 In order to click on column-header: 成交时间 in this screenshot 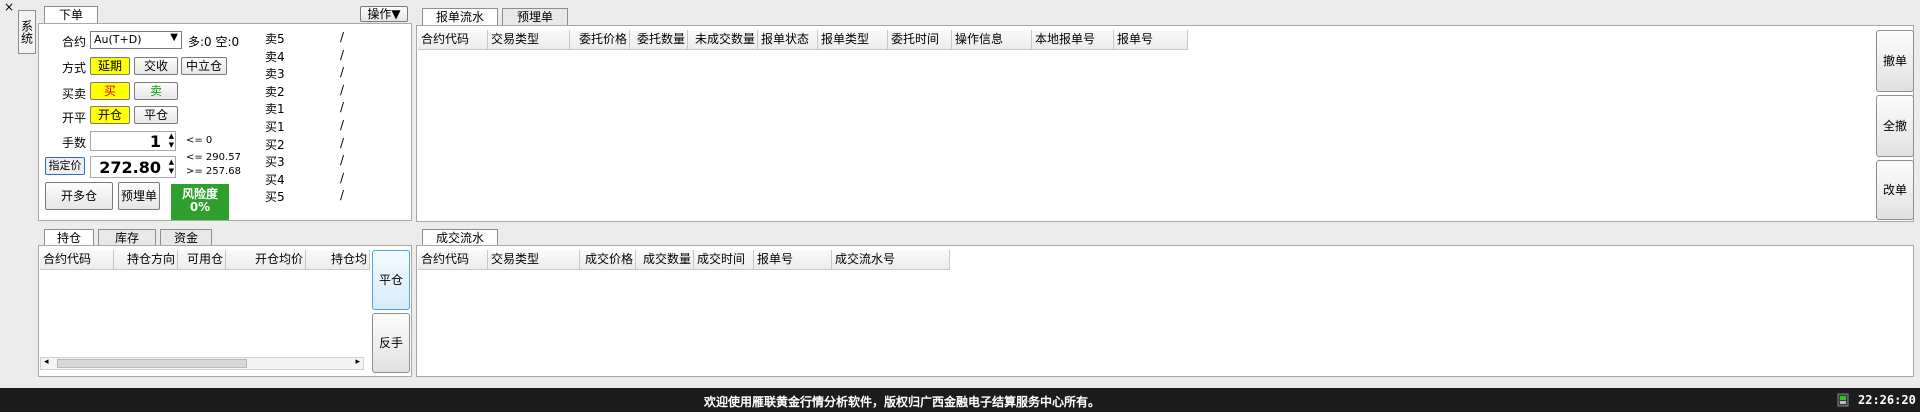, I will do `click(724, 260)`.